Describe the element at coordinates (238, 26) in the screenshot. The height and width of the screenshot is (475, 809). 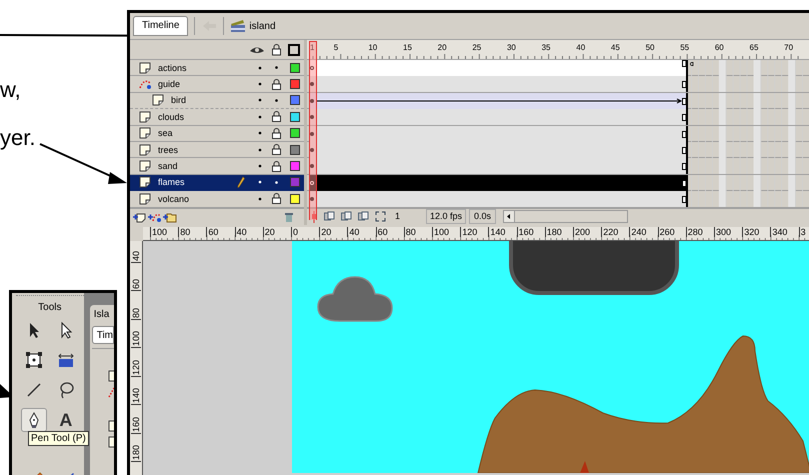
I see `clapperboard-icon` at that location.